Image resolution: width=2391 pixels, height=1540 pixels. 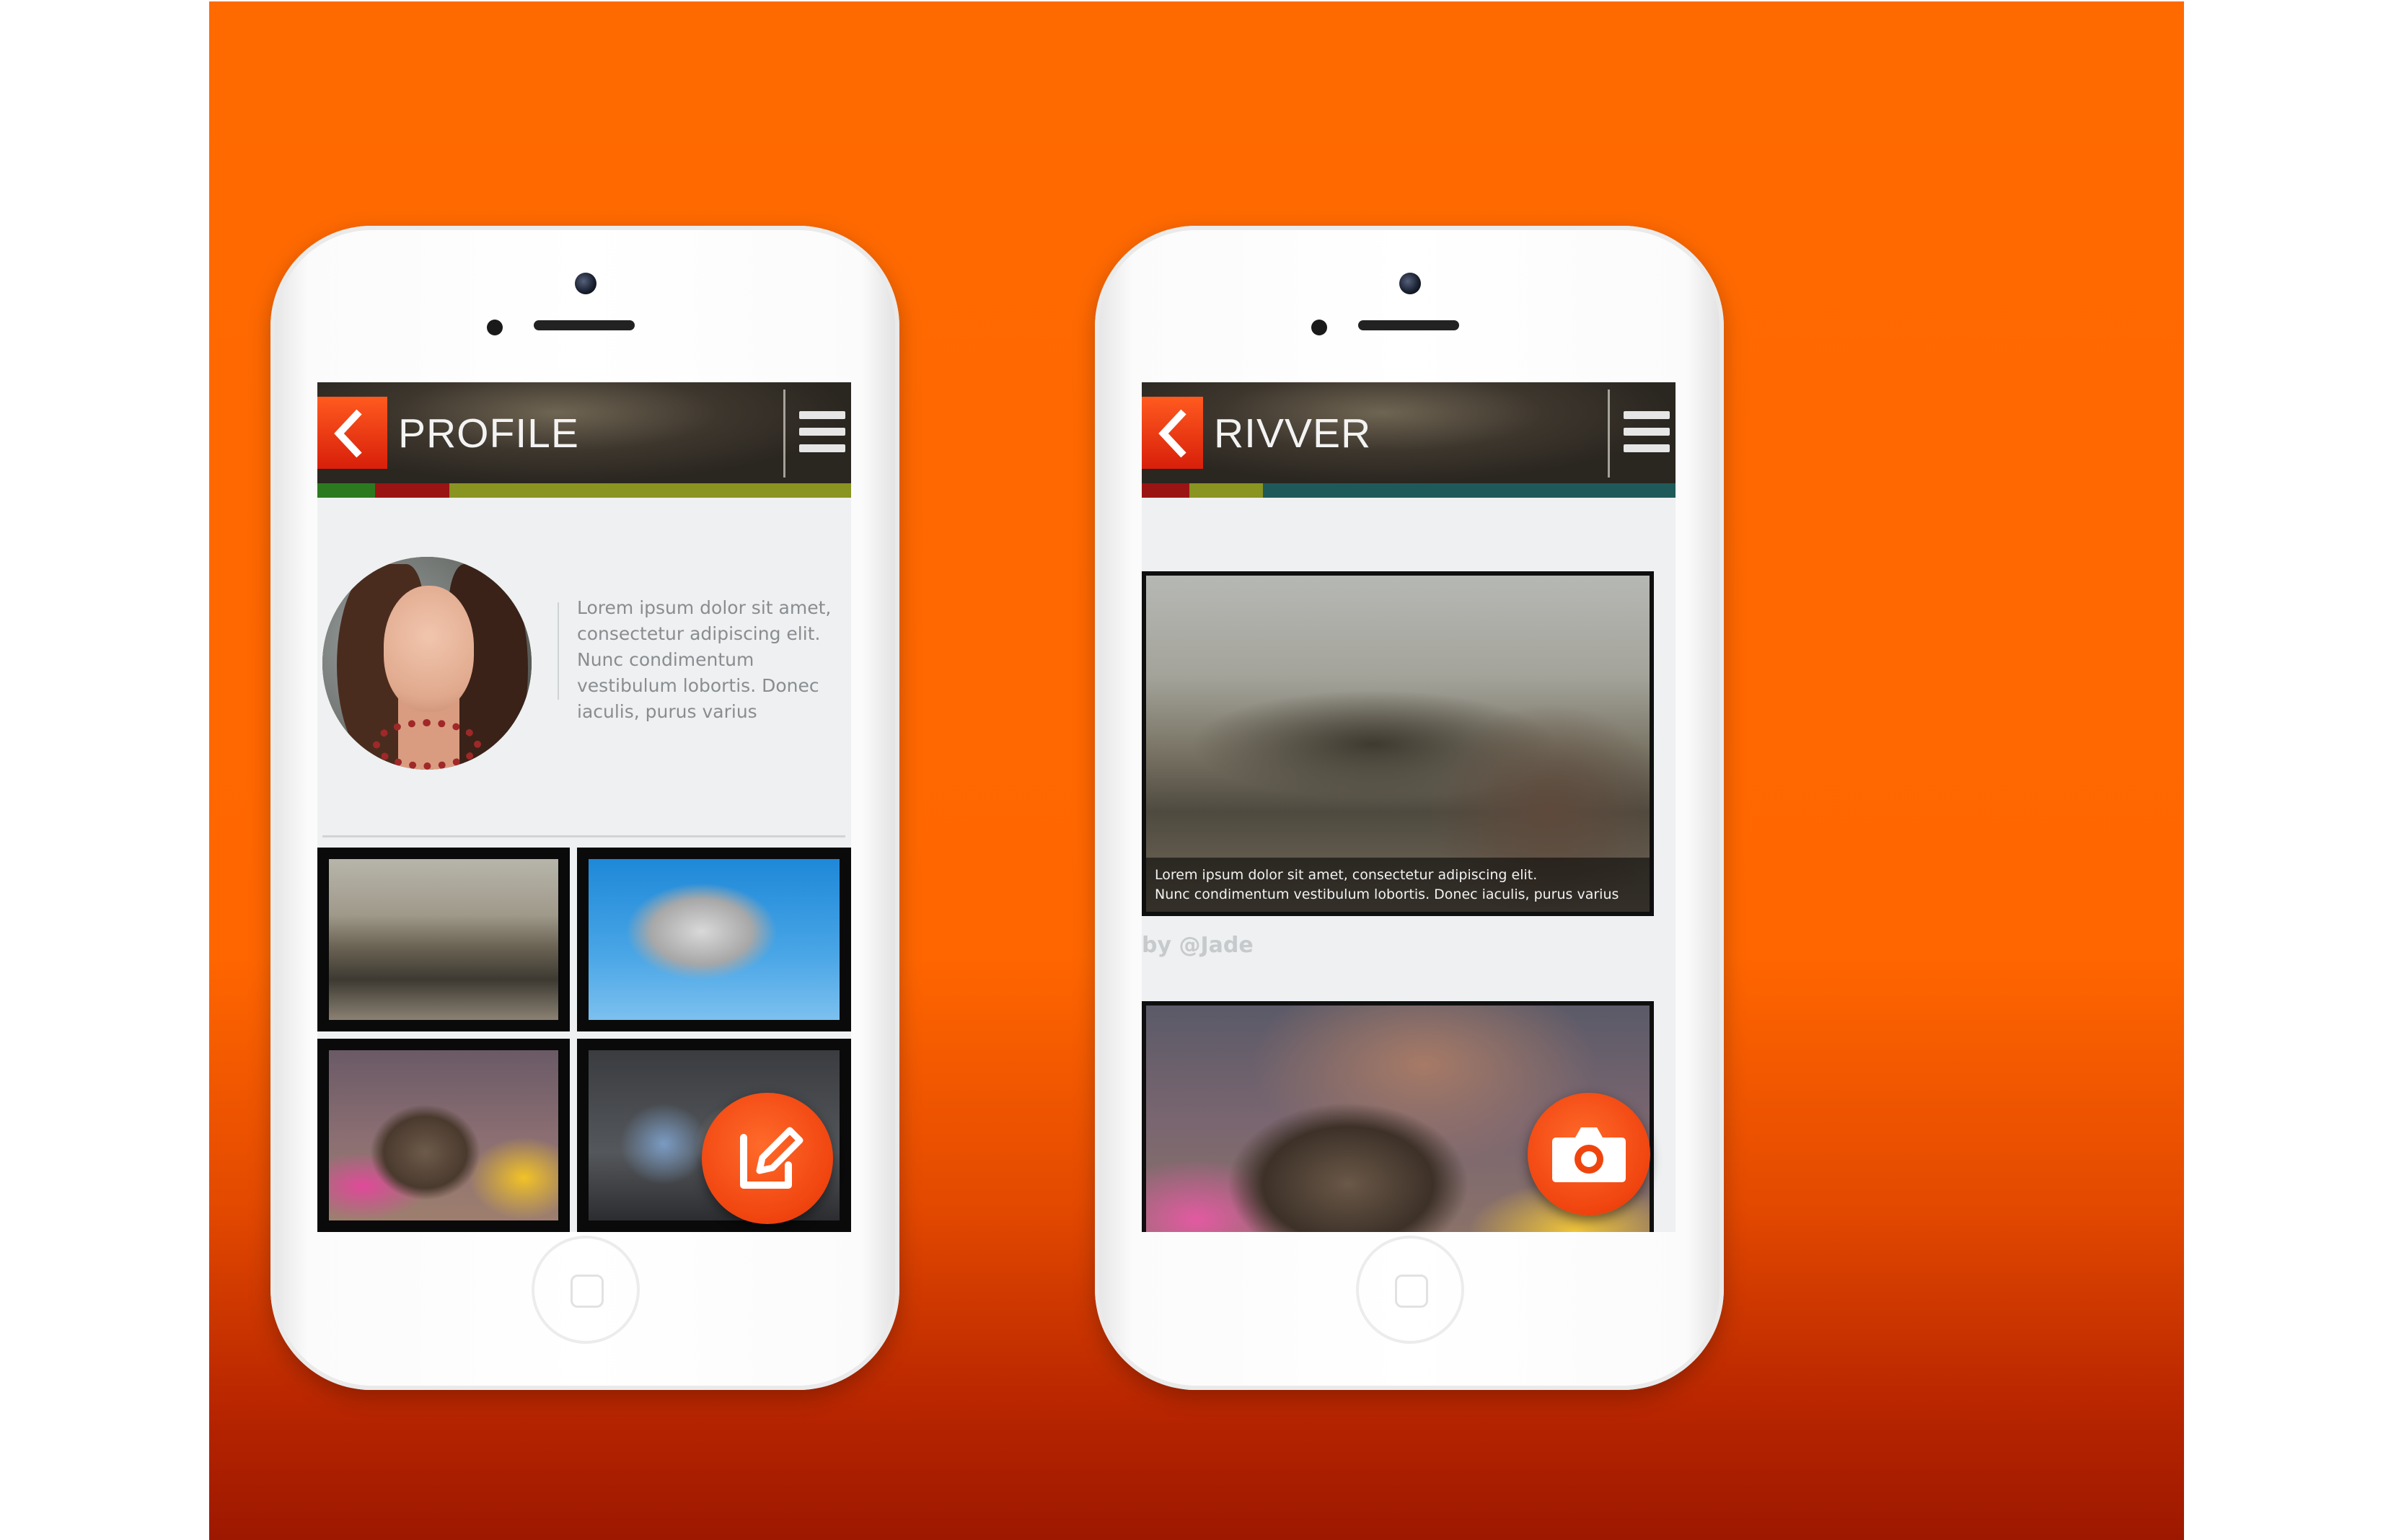 I want to click on gallery-tile-puppy, so click(x=443, y=1136).